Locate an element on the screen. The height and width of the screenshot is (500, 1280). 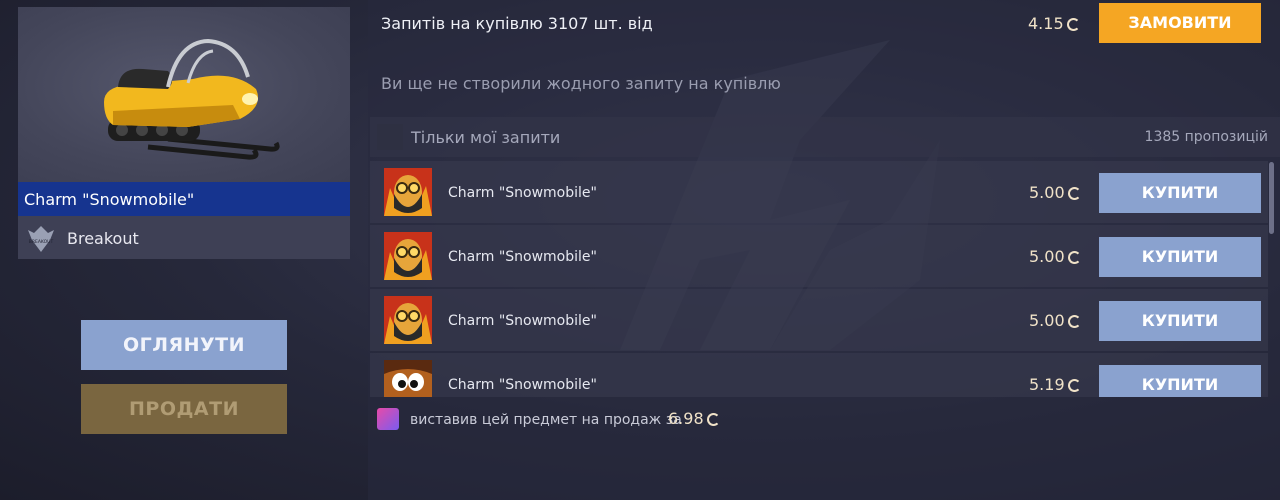
seller-note-price: 6.98 is located at coordinates (694, 418).